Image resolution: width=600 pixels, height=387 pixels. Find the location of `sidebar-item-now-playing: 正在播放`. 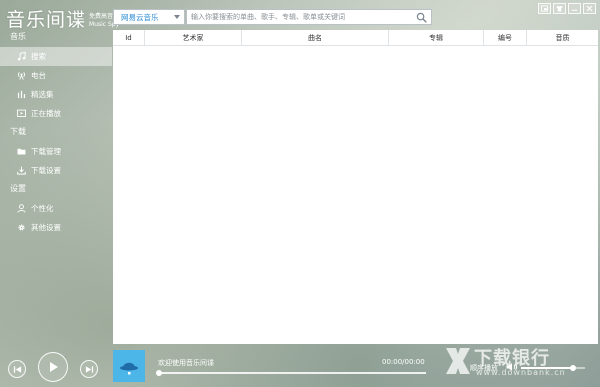

sidebar-item-now-playing: 正在播放 is located at coordinates (56, 113).